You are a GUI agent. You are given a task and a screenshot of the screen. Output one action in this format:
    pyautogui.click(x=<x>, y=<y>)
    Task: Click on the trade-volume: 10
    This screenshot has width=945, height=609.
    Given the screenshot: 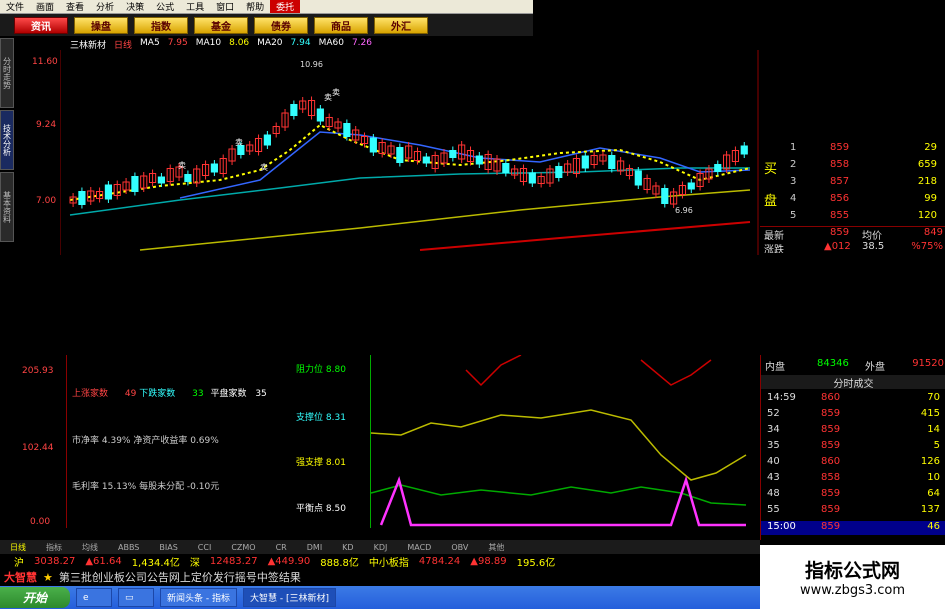 What is the action you would take?
    pyautogui.click(x=933, y=477)
    